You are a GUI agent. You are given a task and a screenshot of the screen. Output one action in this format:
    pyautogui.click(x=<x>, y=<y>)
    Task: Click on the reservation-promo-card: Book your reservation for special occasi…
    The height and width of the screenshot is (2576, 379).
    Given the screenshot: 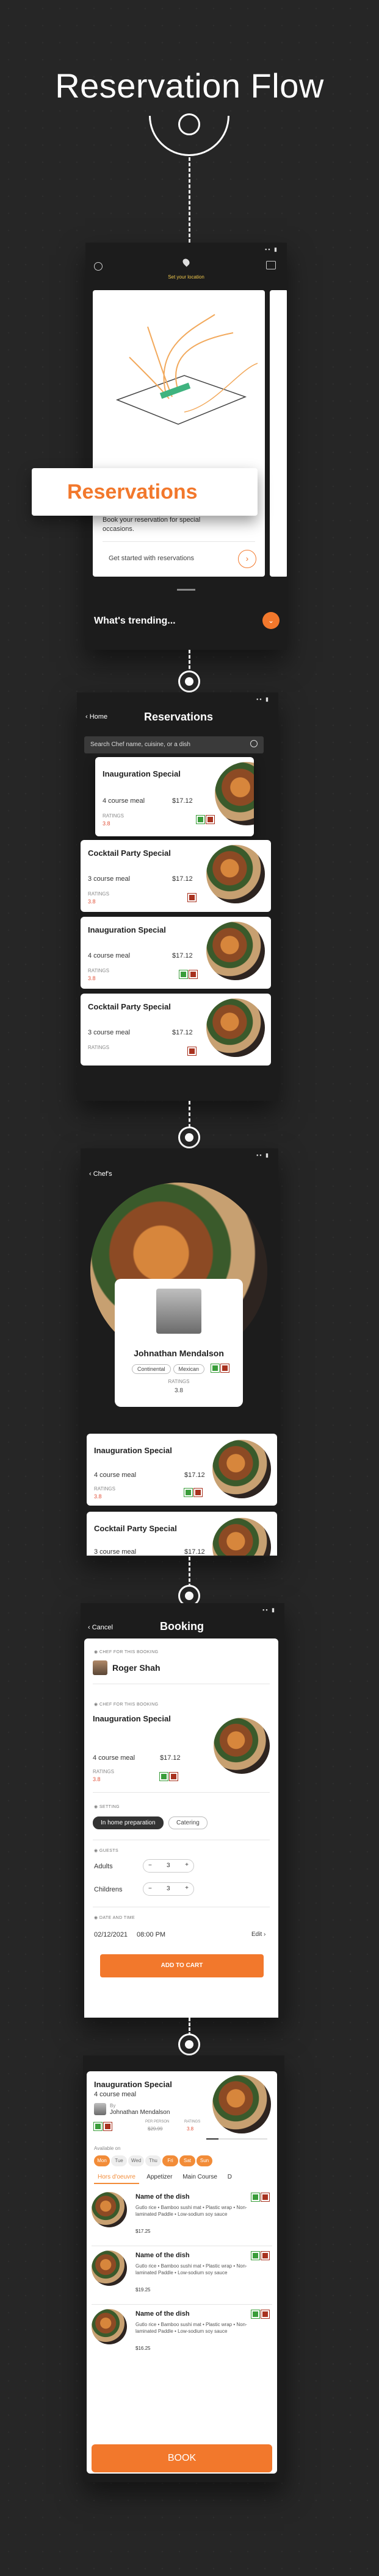 What is the action you would take?
    pyautogui.click(x=179, y=433)
    